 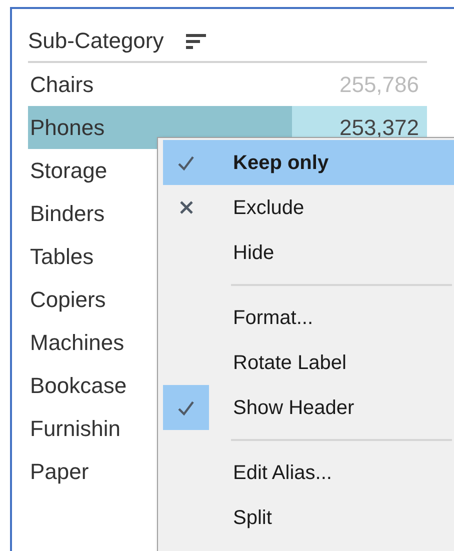 I want to click on menu-item: Hide, so click(x=308, y=252).